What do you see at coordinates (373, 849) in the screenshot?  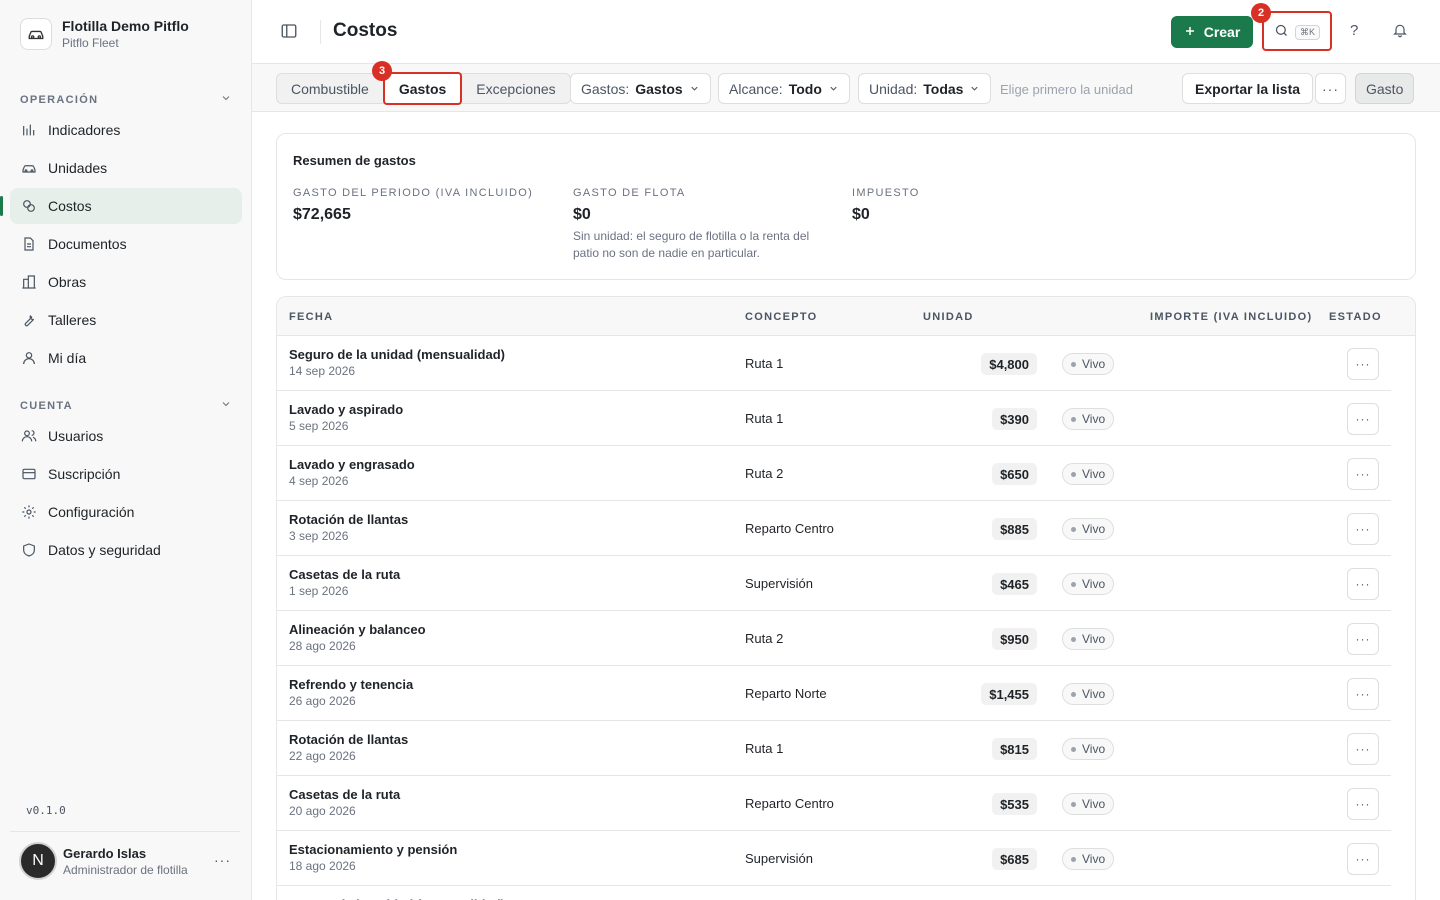 I see `expense-title: Estacionamiento y pensión` at bounding box center [373, 849].